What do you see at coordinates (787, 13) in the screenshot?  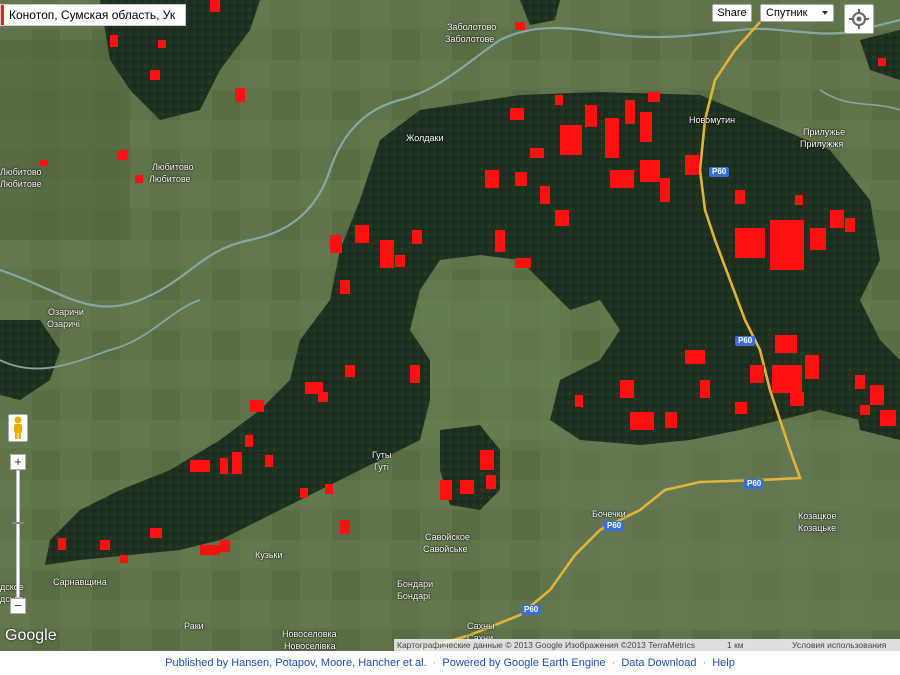 I see `map-type-label: Спутник` at bounding box center [787, 13].